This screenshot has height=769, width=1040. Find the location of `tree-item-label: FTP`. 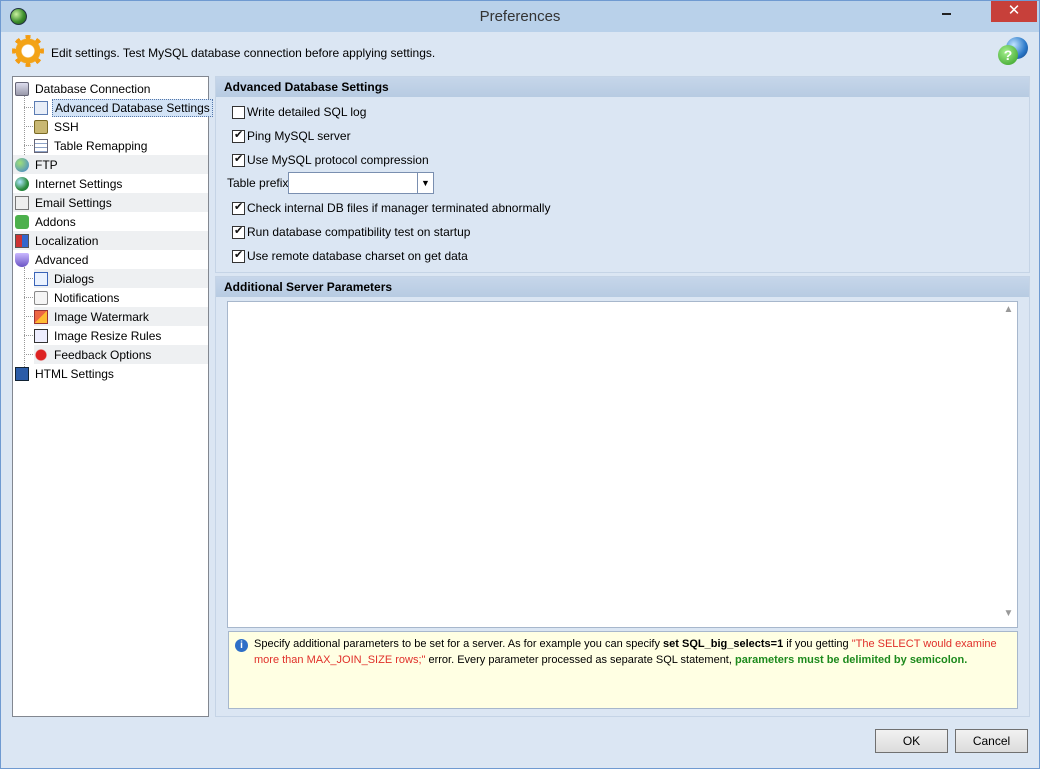

tree-item-label: FTP is located at coordinates (46, 164).